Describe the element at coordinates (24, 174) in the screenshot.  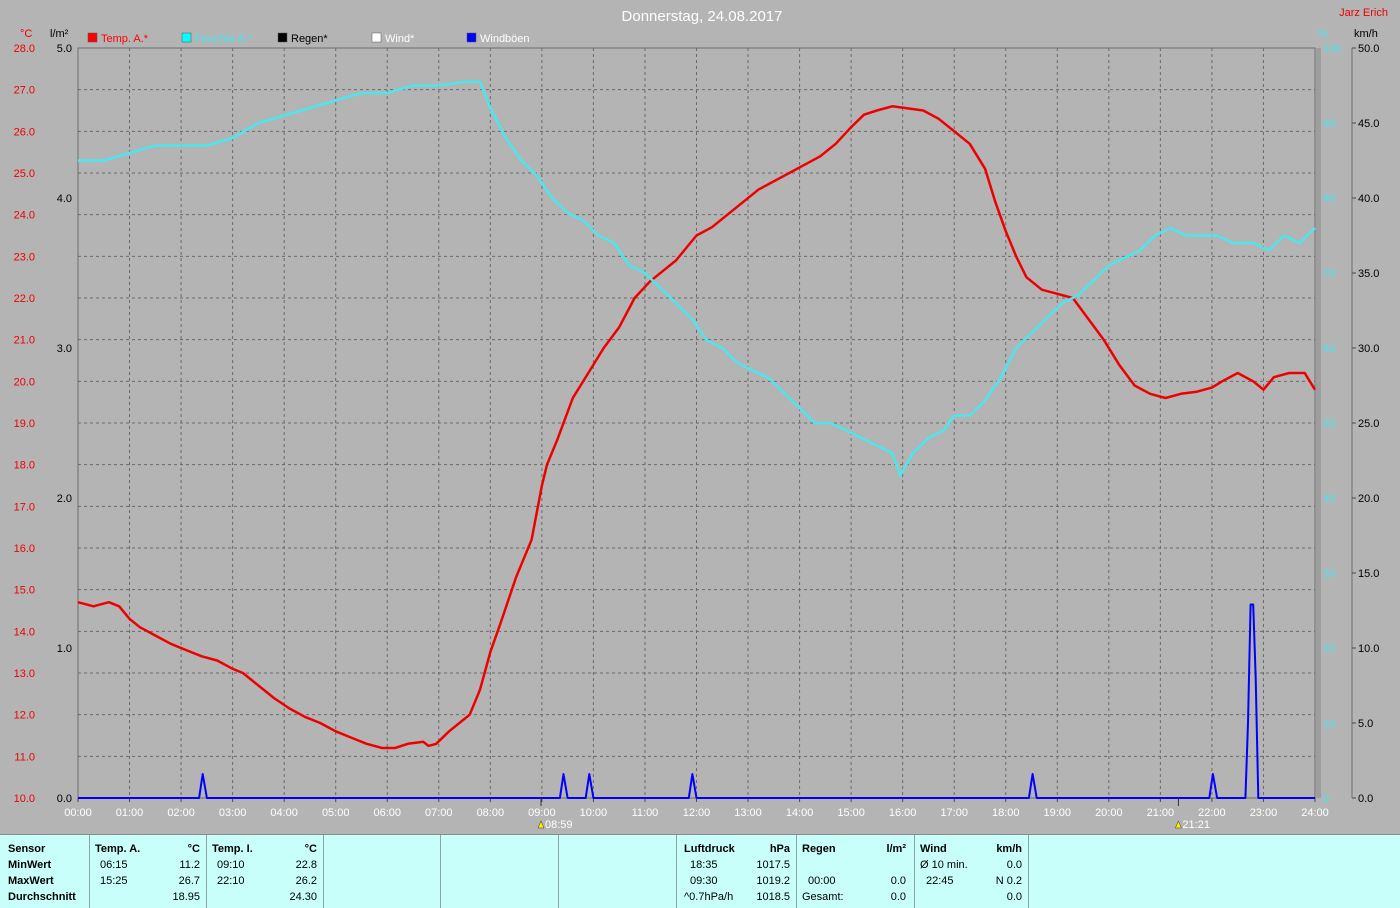
I see `temp-tick-label: 25.0` at that location.